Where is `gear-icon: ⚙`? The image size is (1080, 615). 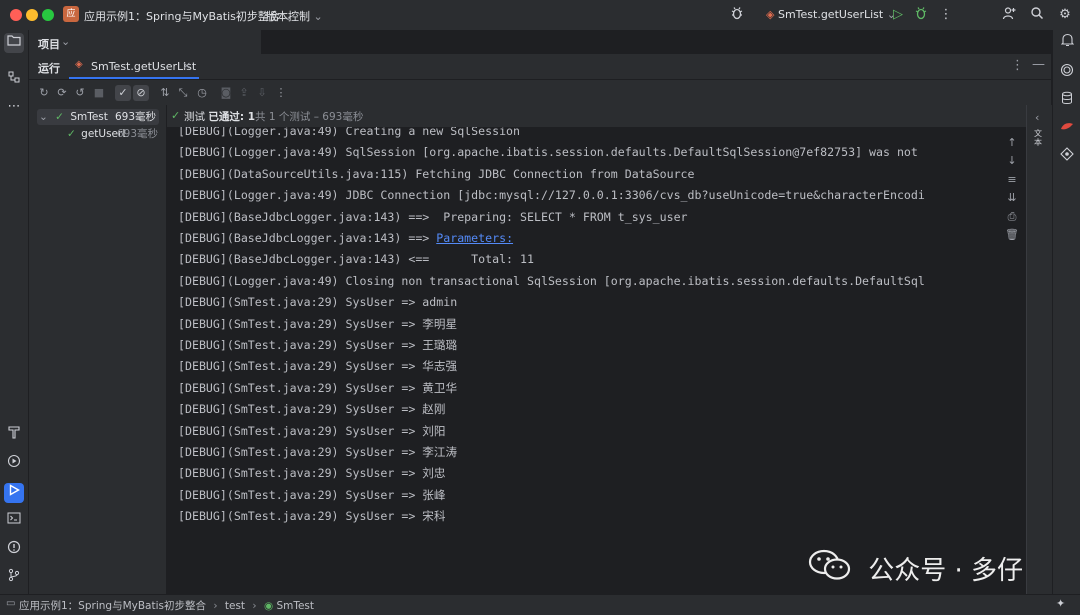 gear-icon: ⚙ is located at coordinates (1065, 15).